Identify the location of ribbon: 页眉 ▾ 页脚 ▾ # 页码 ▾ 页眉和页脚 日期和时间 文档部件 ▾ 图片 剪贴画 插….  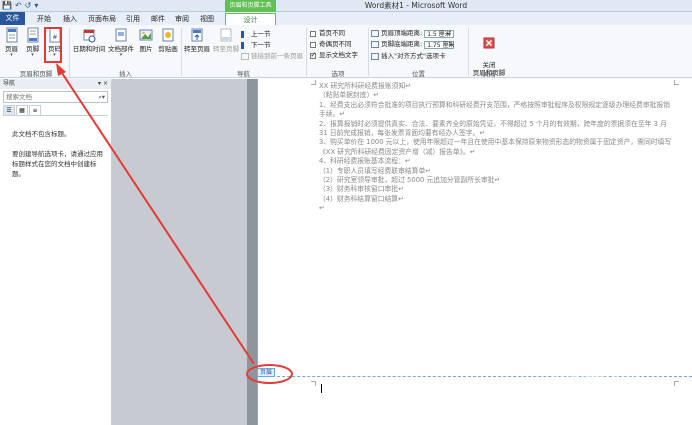
(346, 51).